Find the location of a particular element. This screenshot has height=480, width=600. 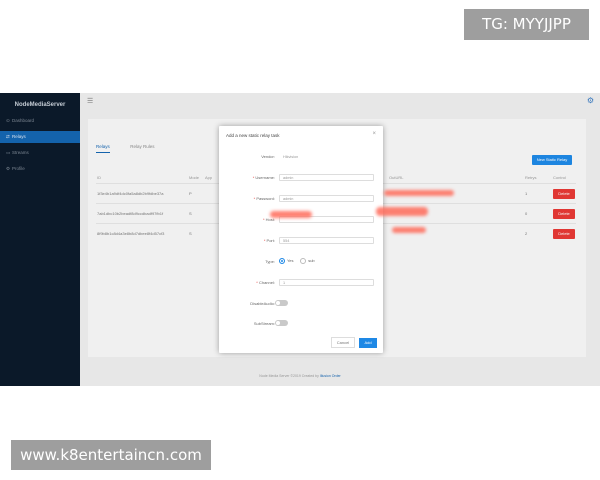

port-label: * Port: is located at coordinates (269, 240).